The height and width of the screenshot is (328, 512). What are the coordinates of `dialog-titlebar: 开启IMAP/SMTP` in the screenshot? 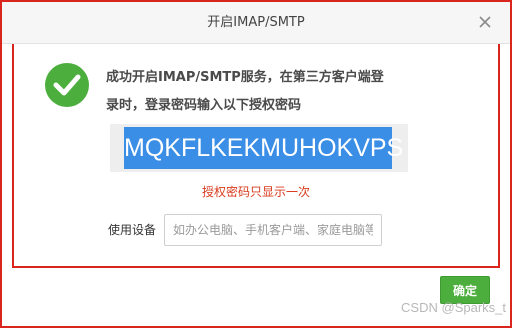 It's located at (256, 23).